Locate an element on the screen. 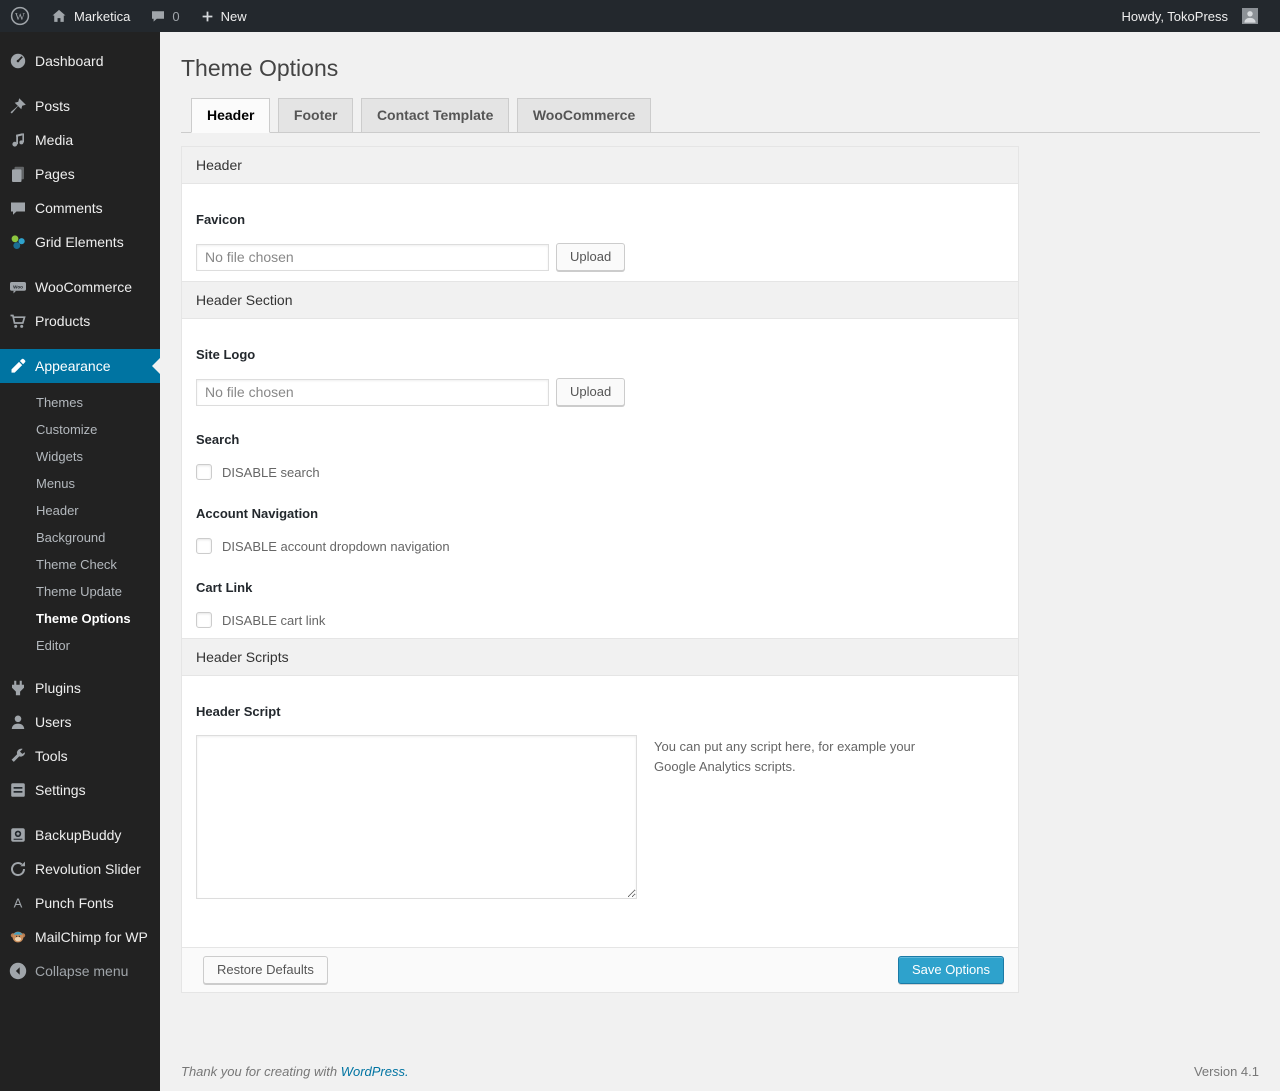 This screenshot has height=1091, width=1280. account-menu: Howdy, TokoPress is located at coordinates (1192, 16).